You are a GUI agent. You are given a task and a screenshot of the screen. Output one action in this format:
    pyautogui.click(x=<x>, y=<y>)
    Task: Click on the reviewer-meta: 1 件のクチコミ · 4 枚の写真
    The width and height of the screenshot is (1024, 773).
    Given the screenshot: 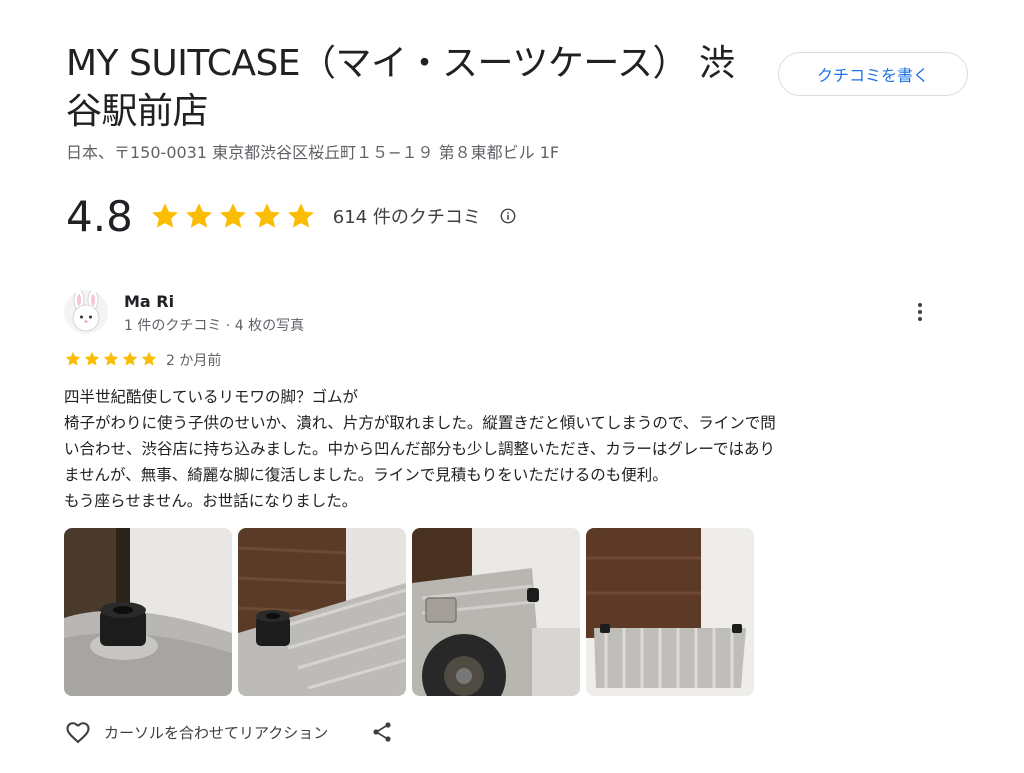 What is the action you would take?
    pyautogui.click(x=214, y=326)
    